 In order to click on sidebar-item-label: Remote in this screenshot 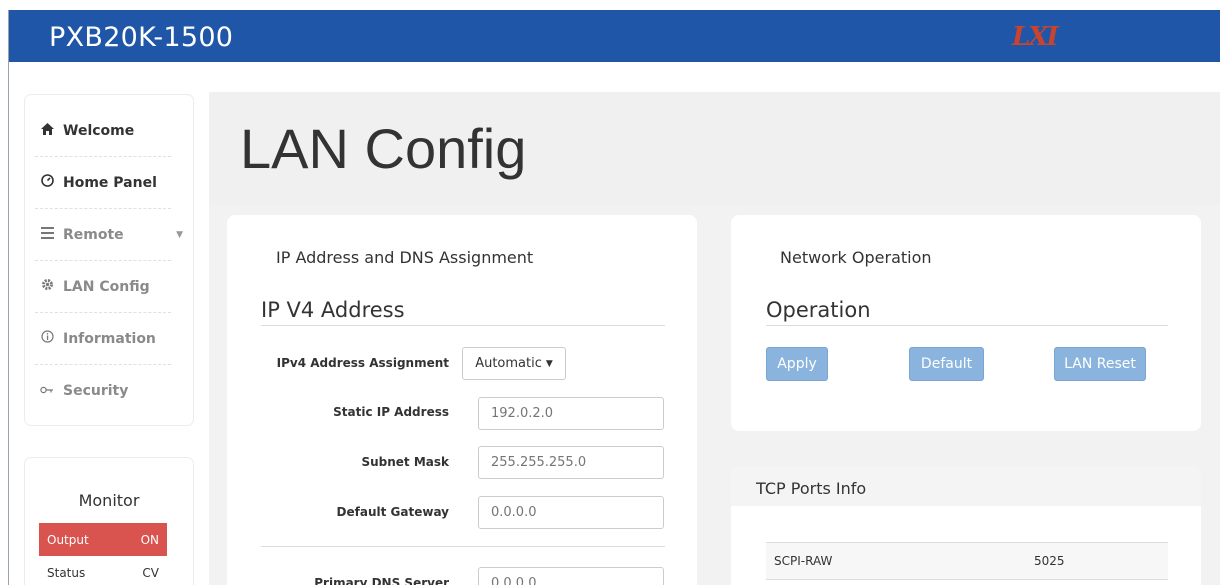, I will do `click(93, 234)`.